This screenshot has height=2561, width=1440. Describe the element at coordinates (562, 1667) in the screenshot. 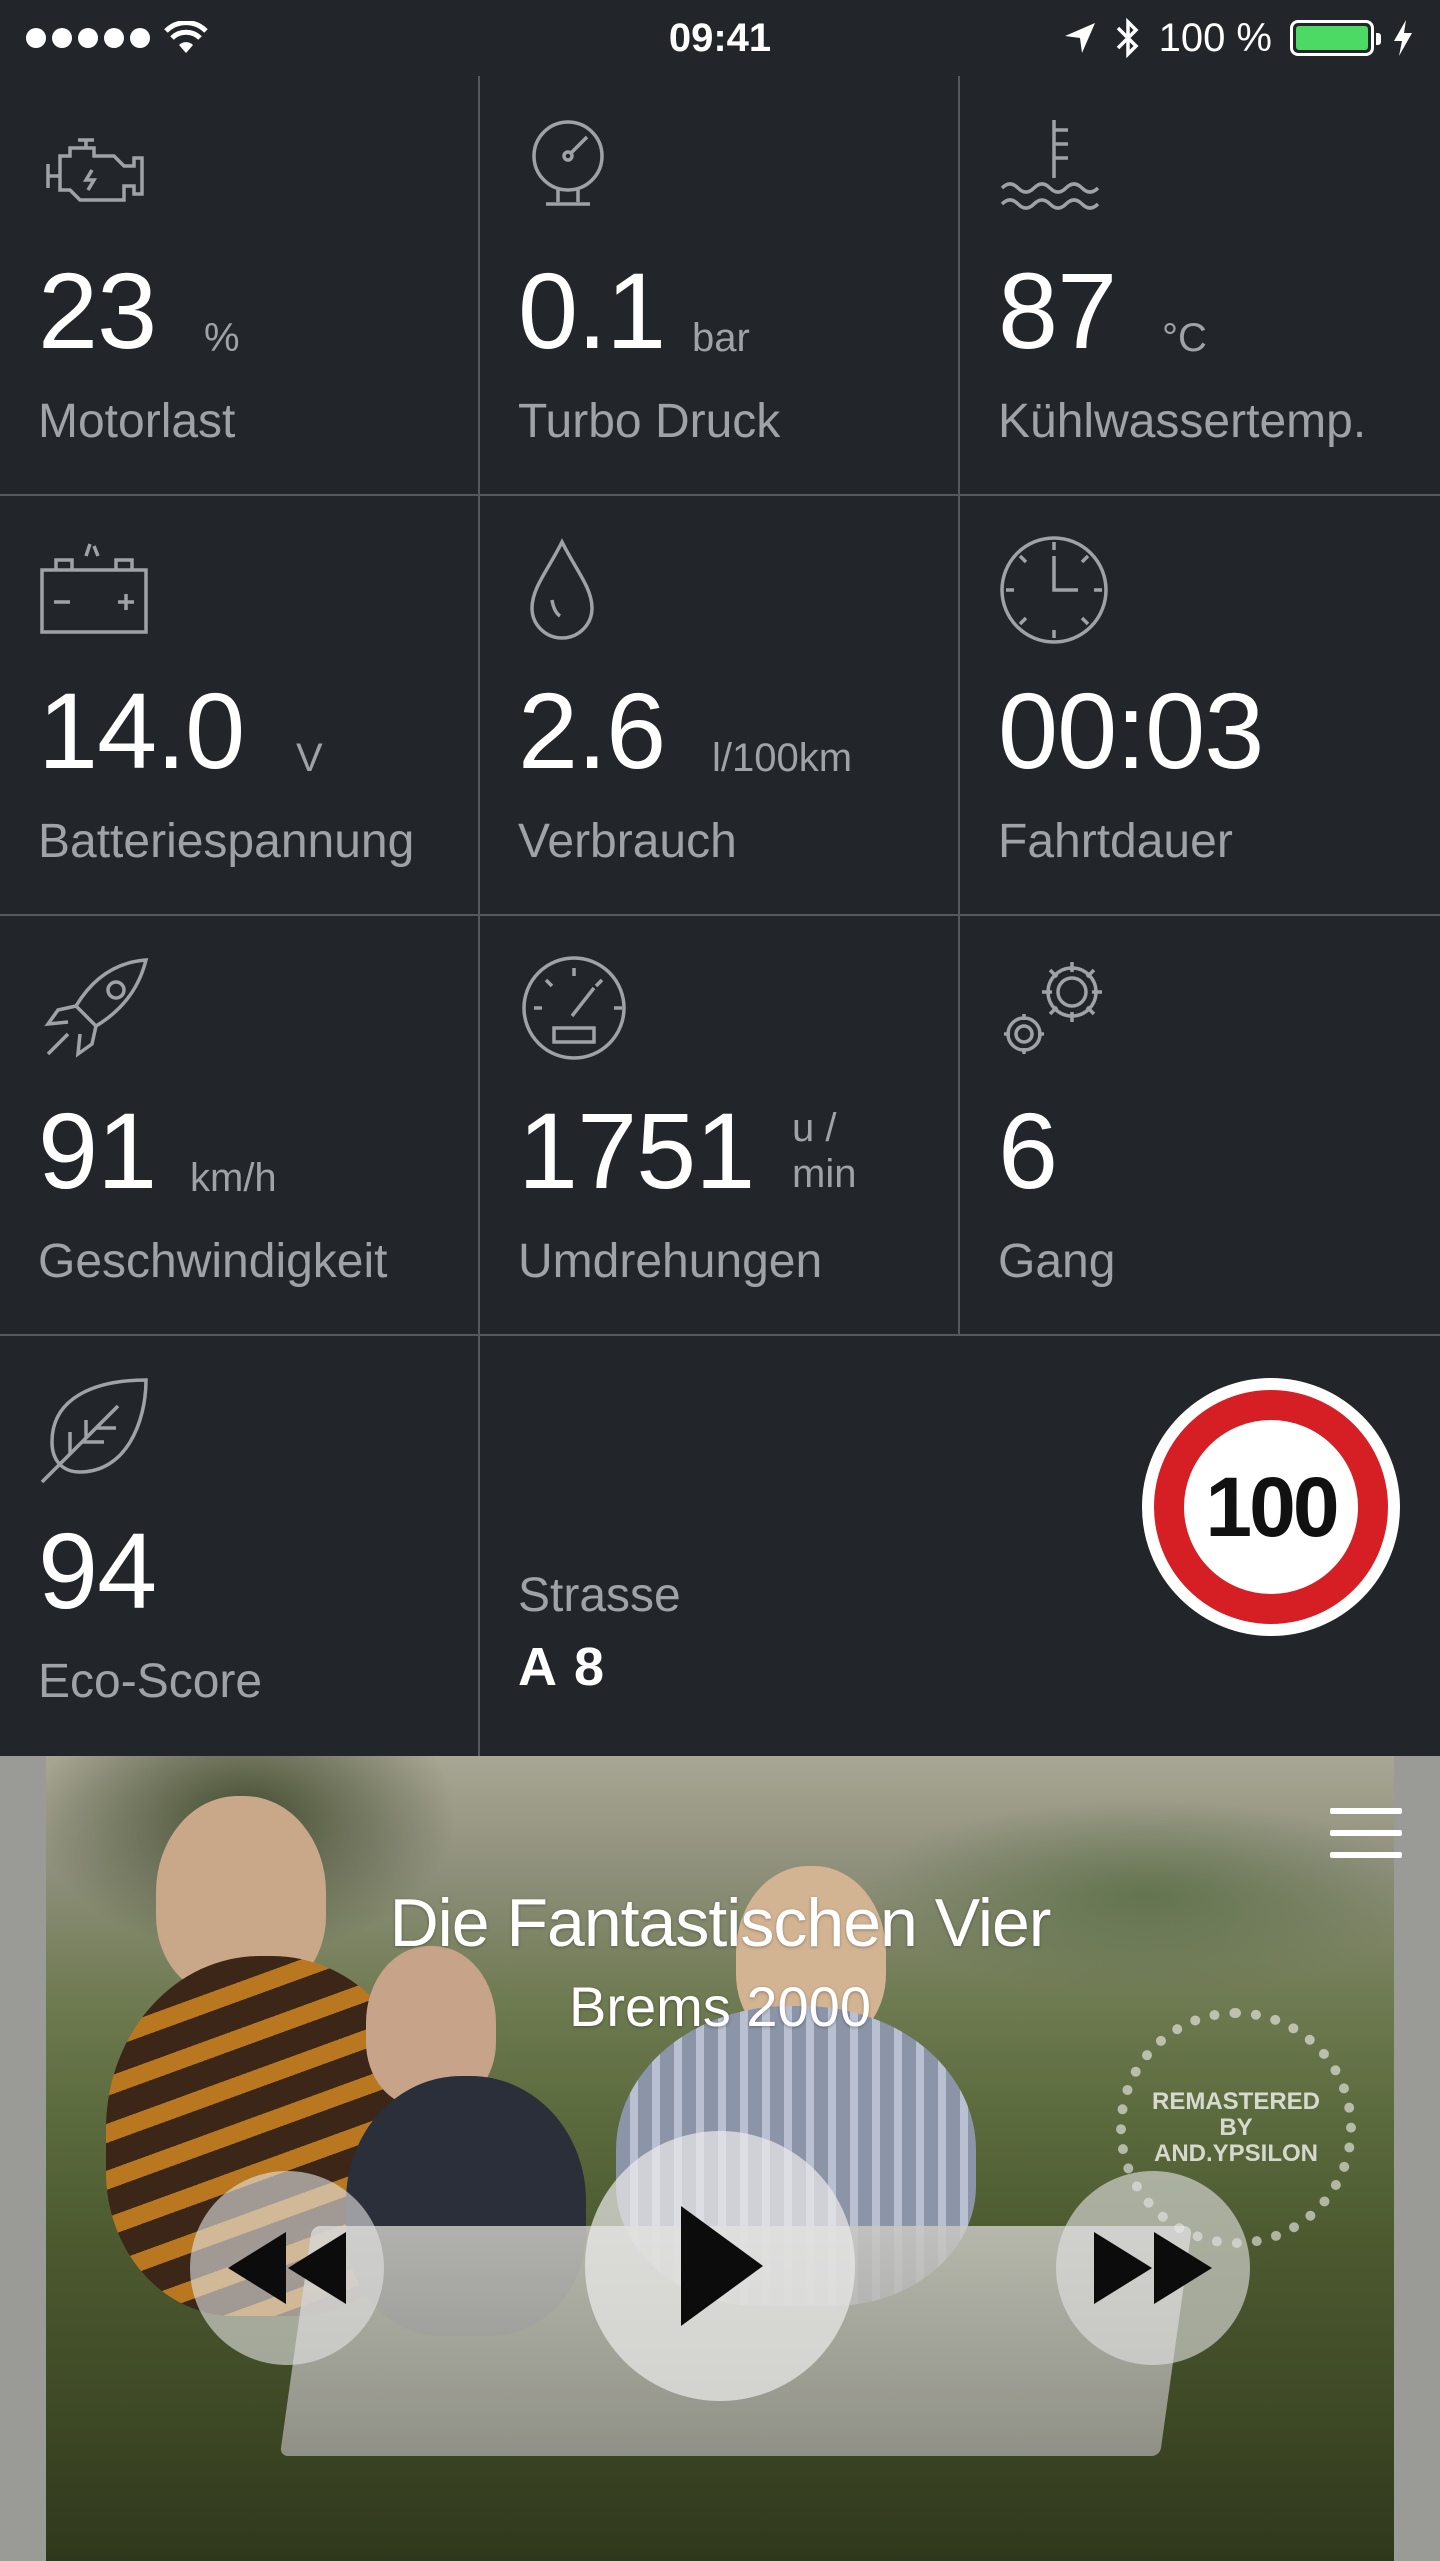

I see `road-name: A 8` at that location.